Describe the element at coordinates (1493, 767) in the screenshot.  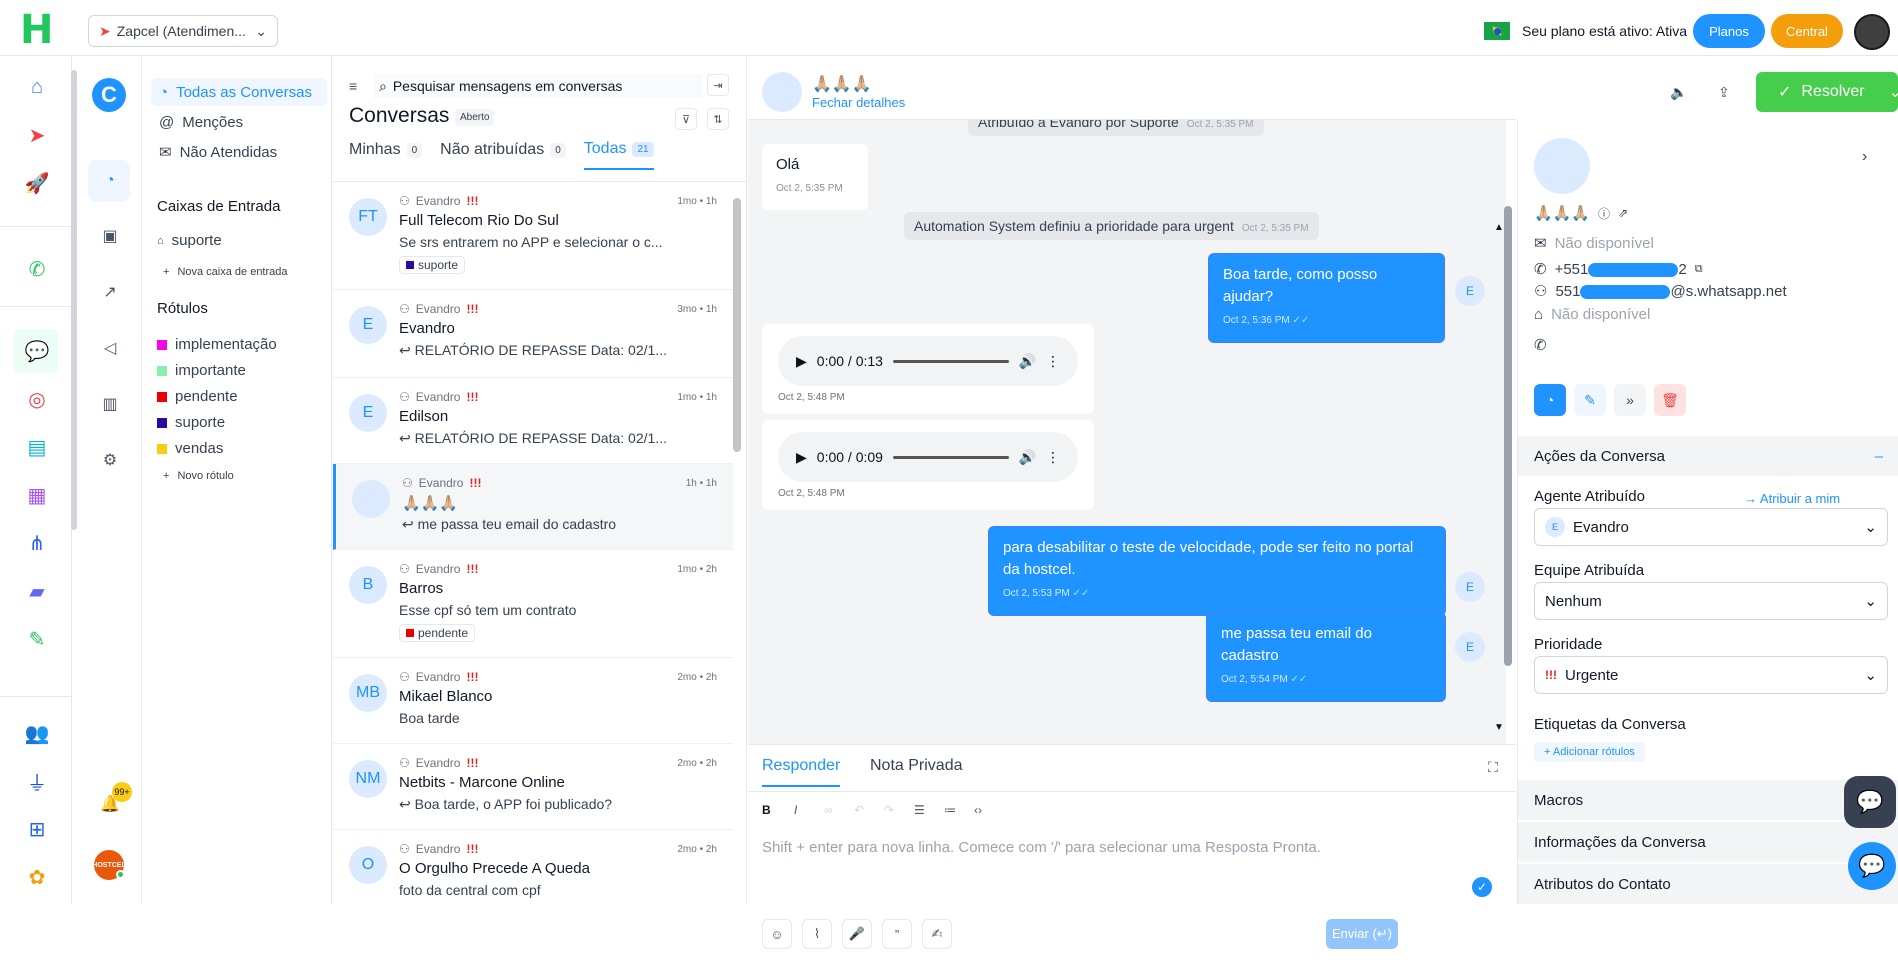
I see `expand-icon: ⛶` at that location.